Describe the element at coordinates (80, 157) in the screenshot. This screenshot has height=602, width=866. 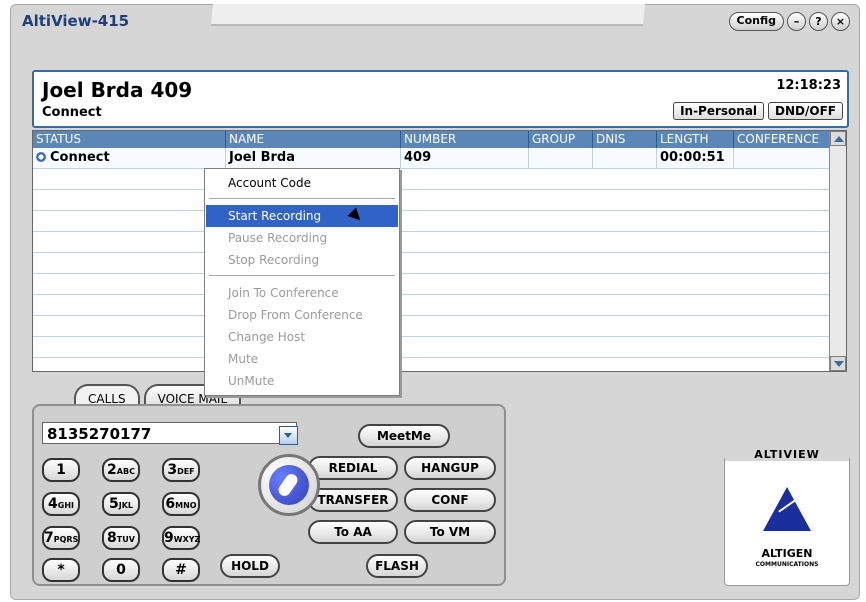
I see `status-text: Connect` at that location.